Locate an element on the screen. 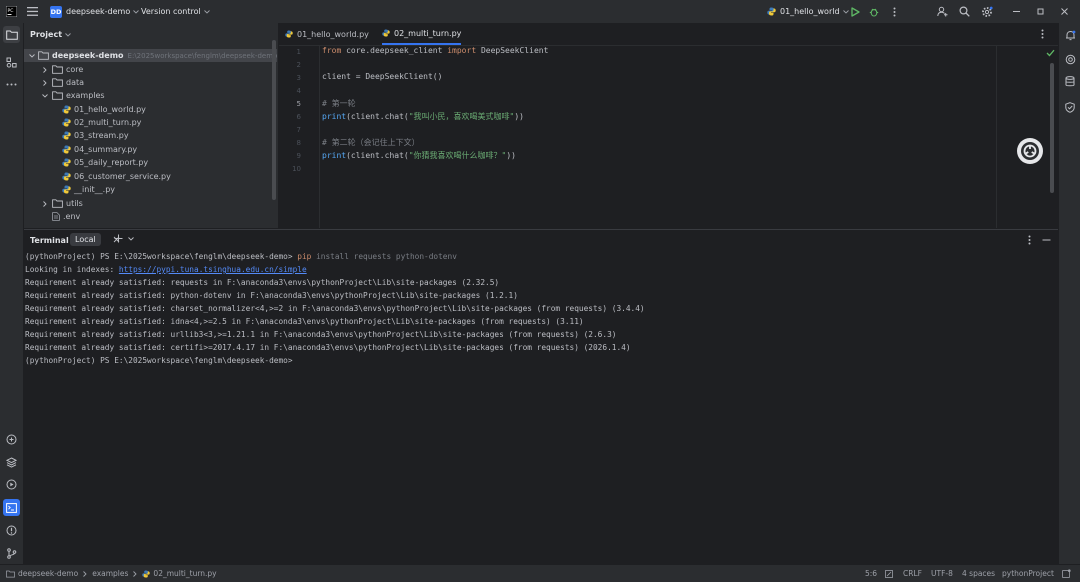 The height and width of the screenshot is (582, 1080). terminal-dropdown-button is located at coordinates (131, 239).